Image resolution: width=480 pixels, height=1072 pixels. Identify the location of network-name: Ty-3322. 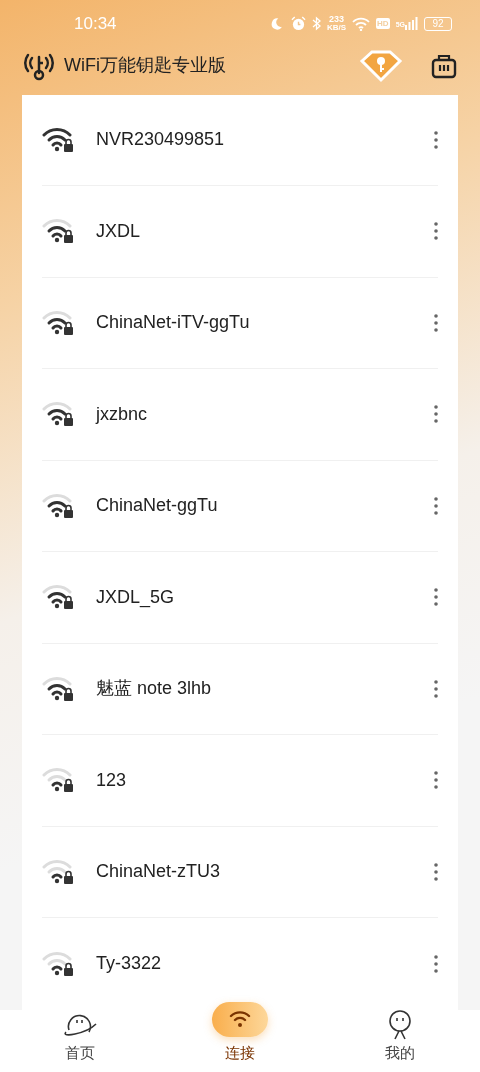
(265, 964).